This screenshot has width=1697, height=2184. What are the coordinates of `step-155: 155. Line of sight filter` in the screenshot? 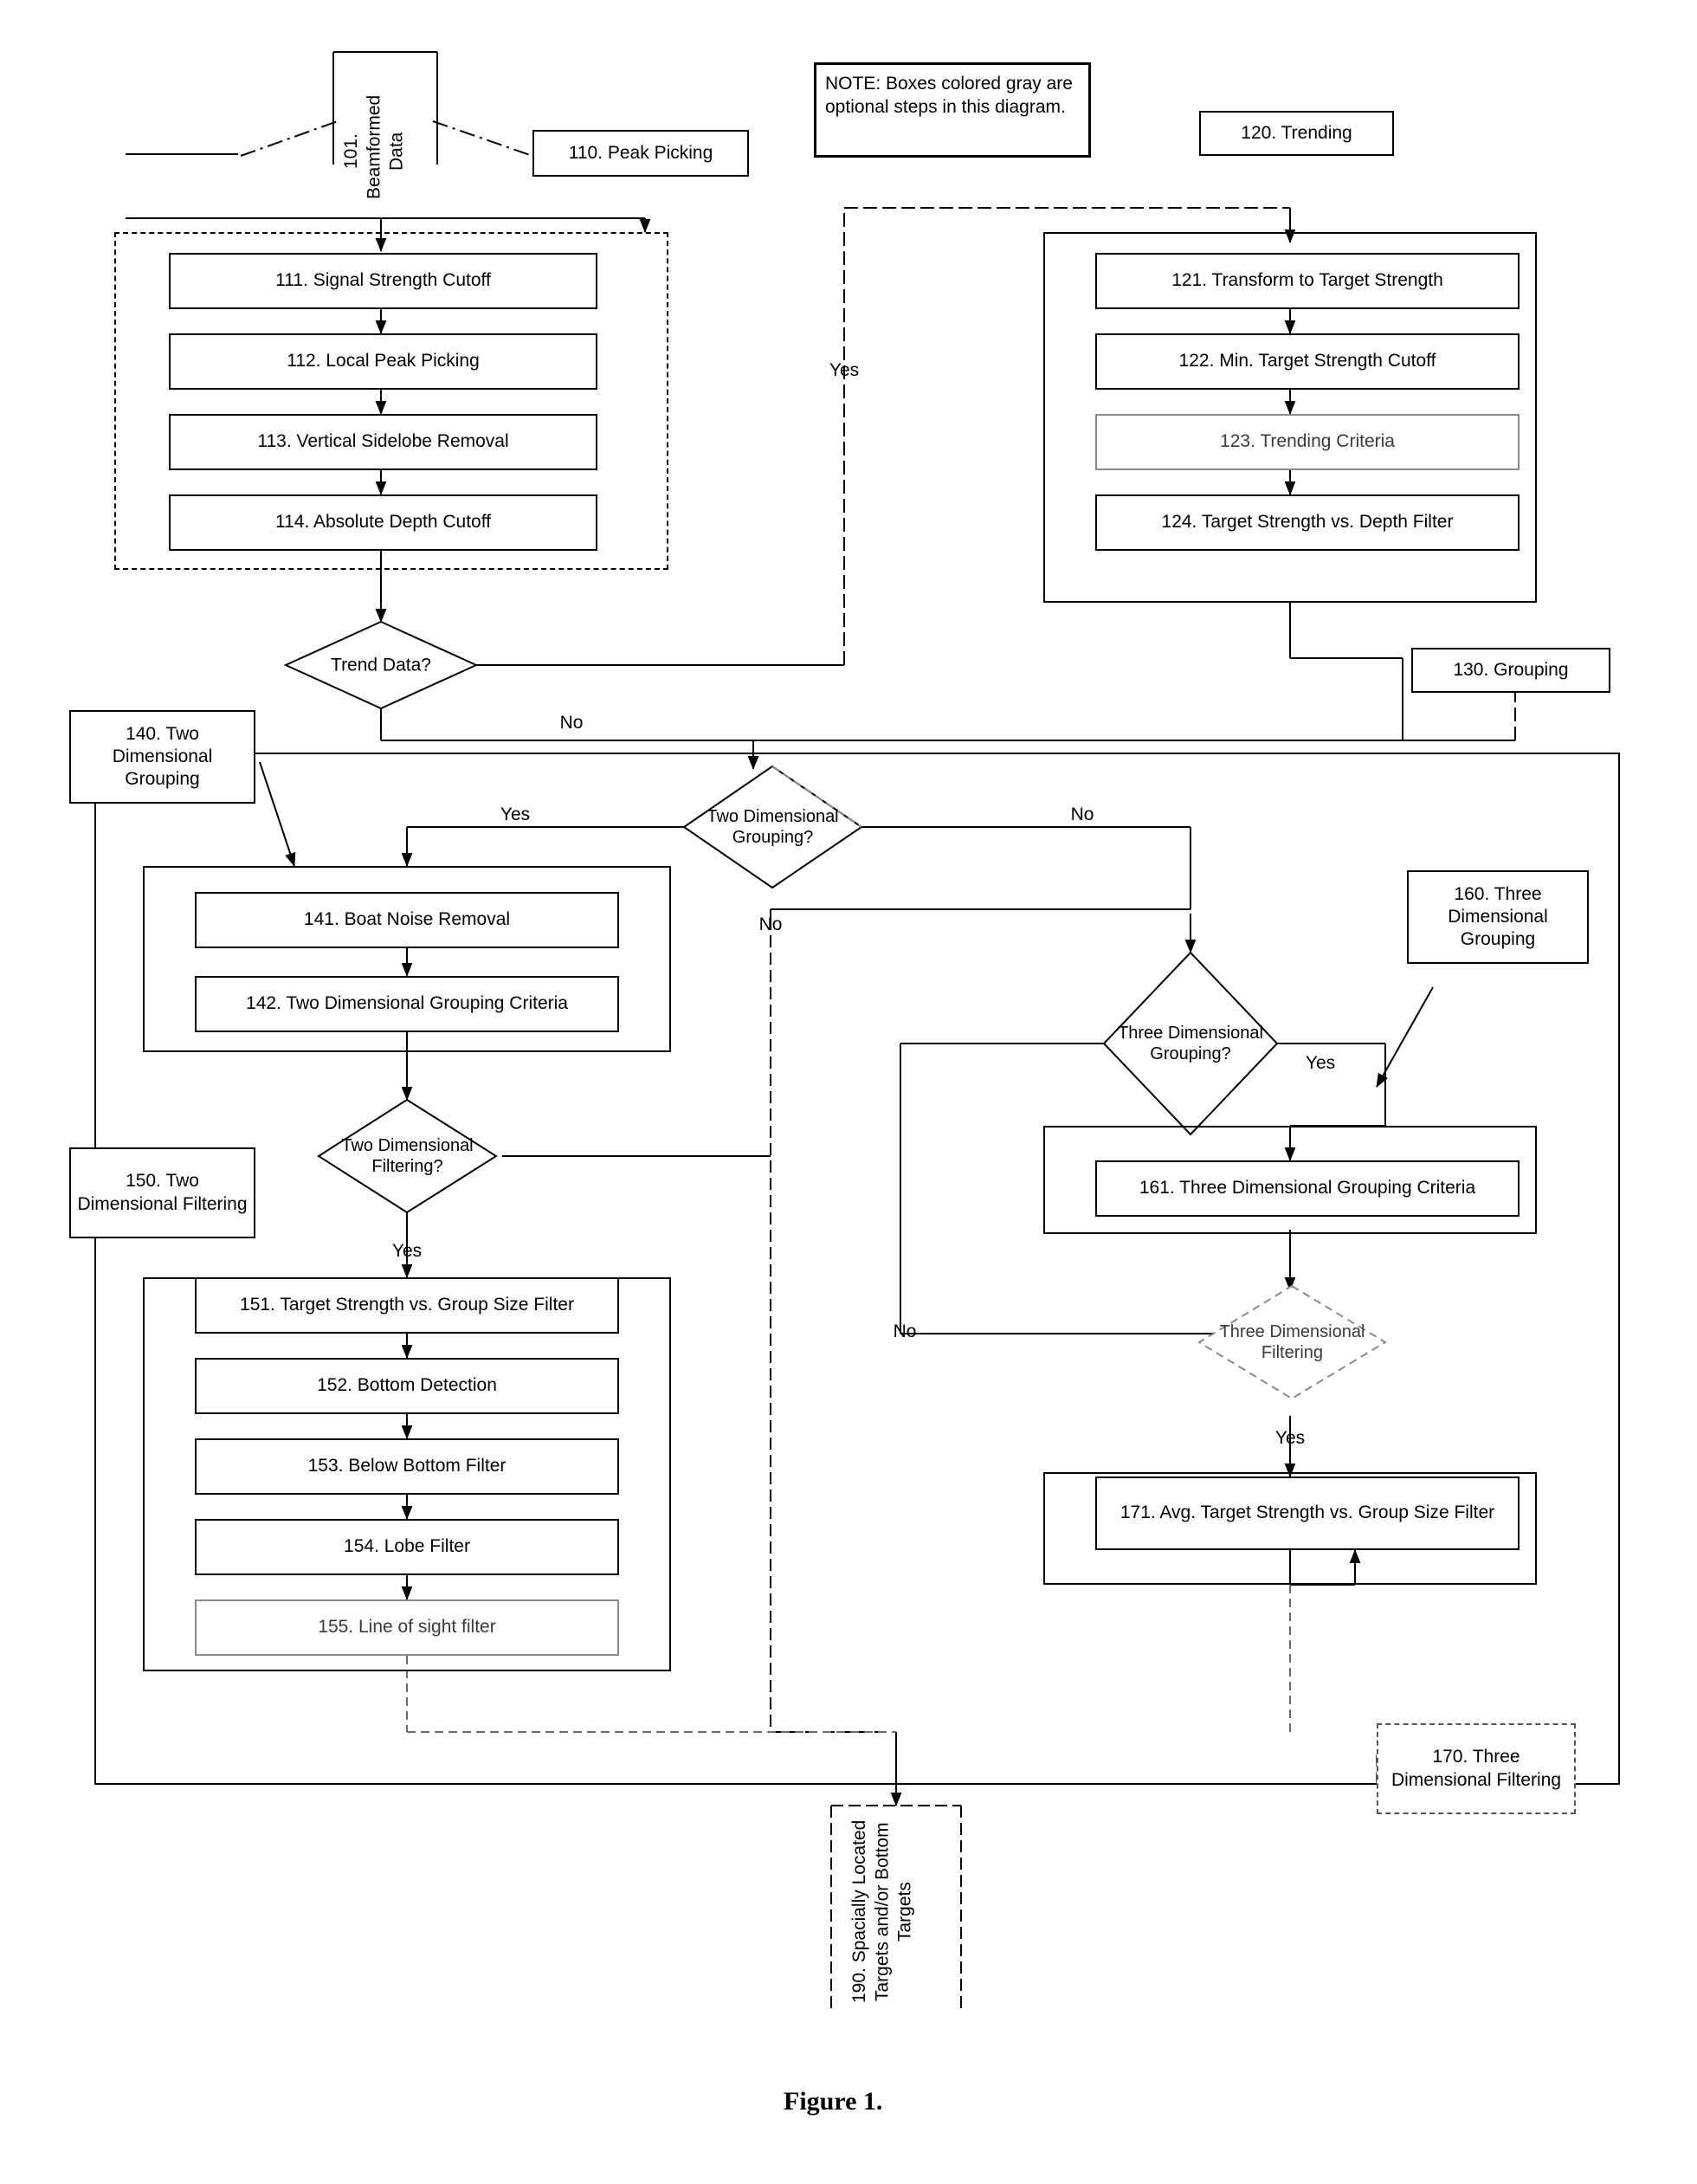 It's located at (407, 1627).